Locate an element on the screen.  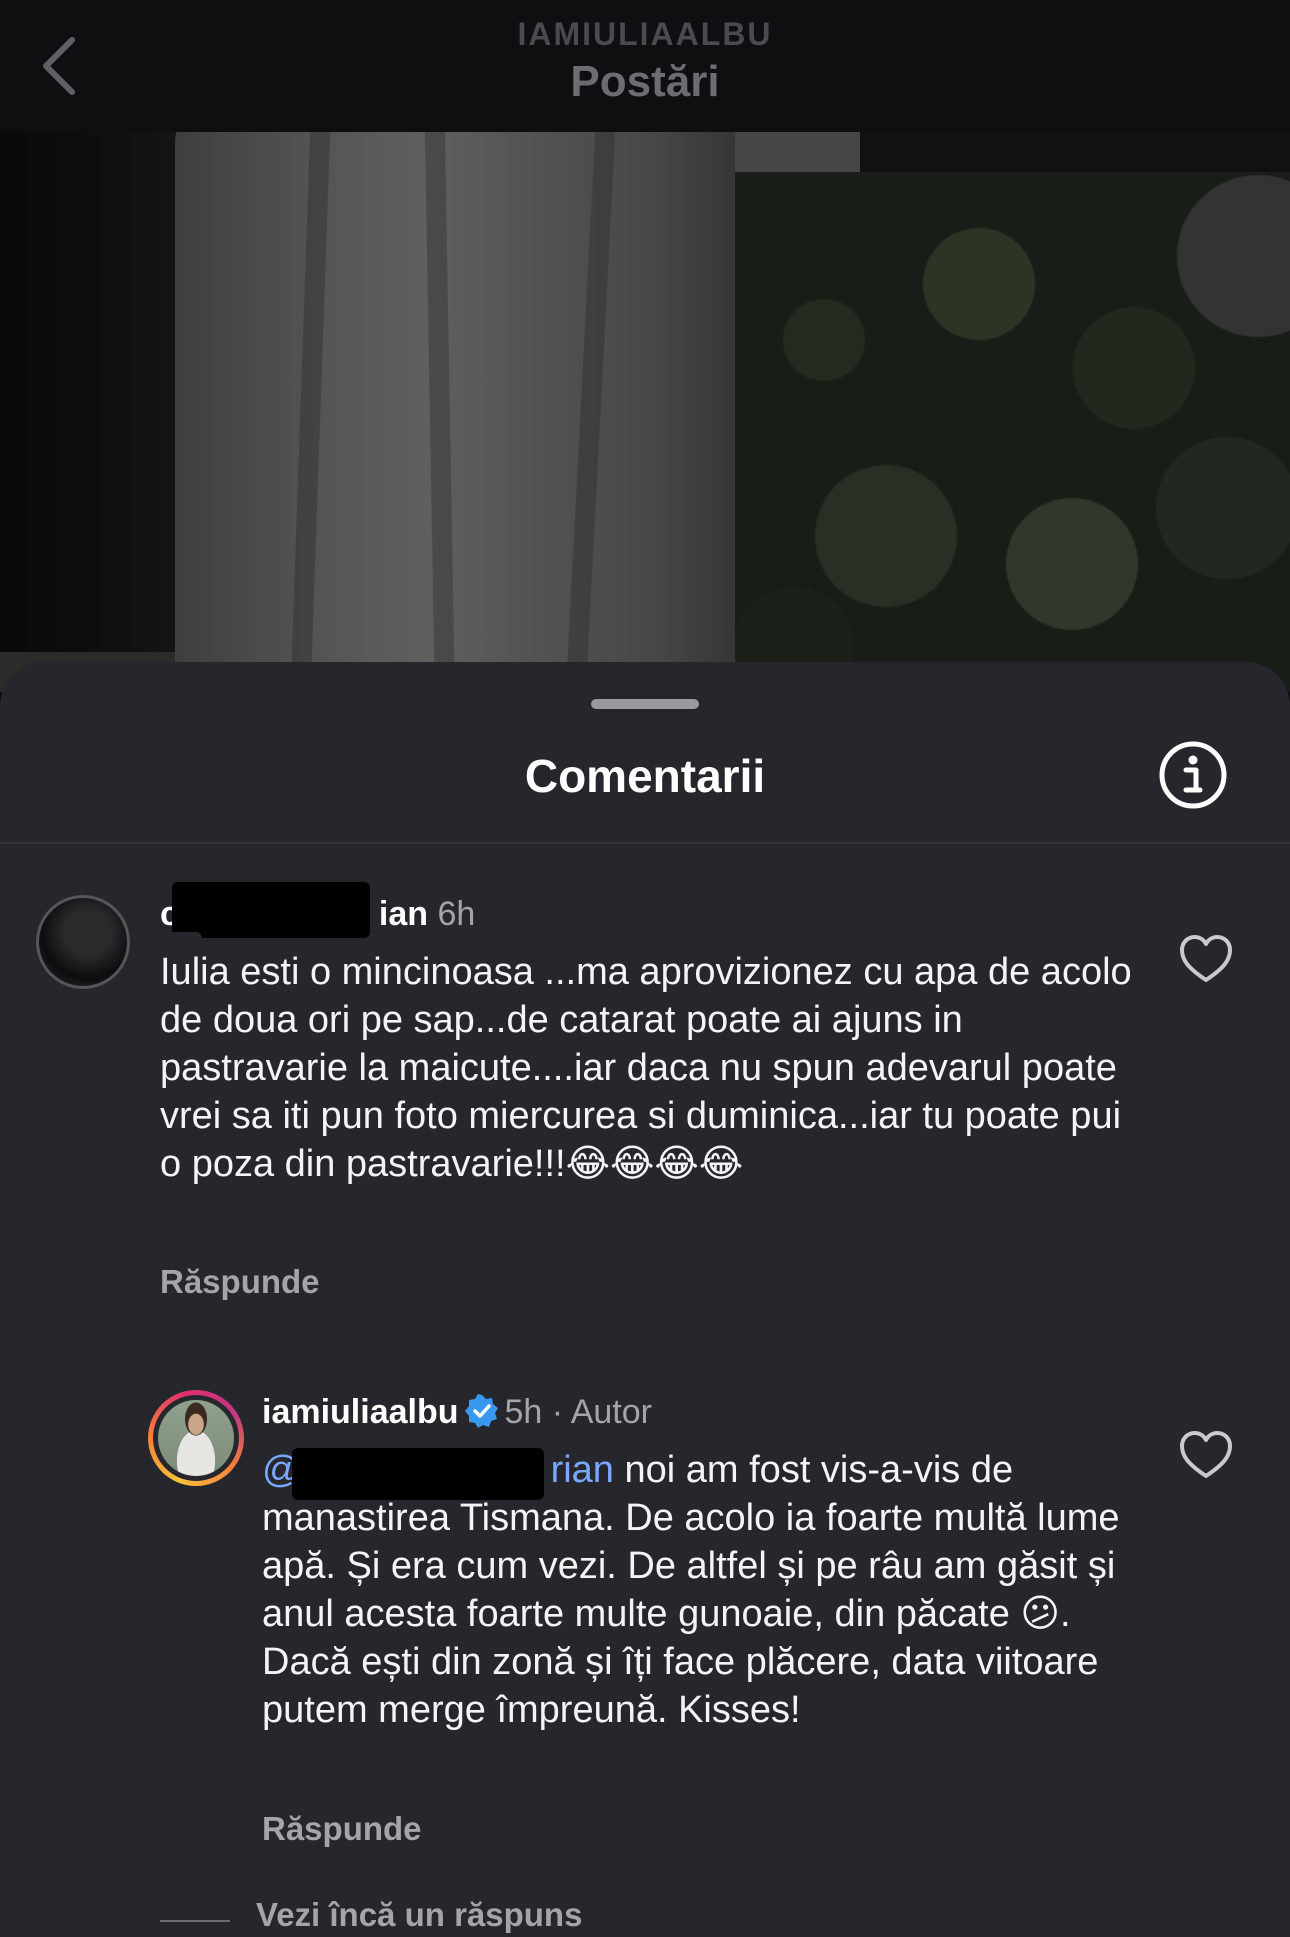
page-title: Postări is located at coordinates (645, 81).